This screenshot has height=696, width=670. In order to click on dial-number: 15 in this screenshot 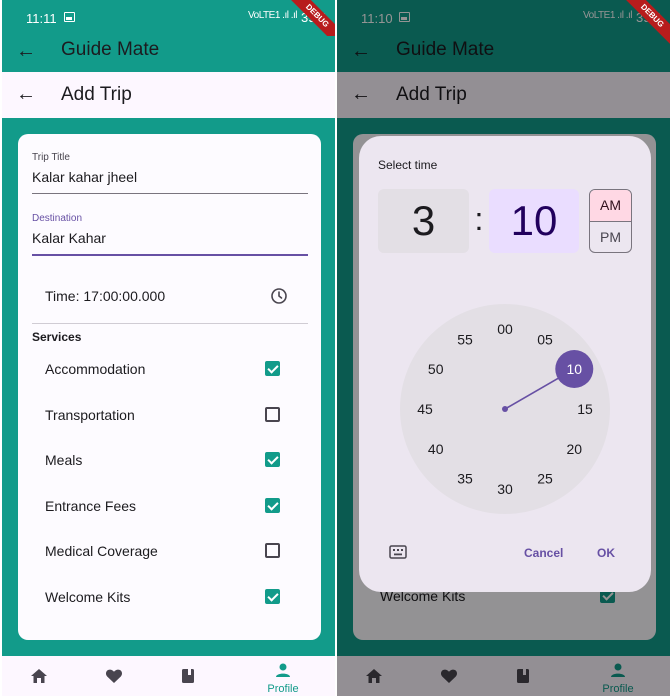, I will do `click(585, 409)`.